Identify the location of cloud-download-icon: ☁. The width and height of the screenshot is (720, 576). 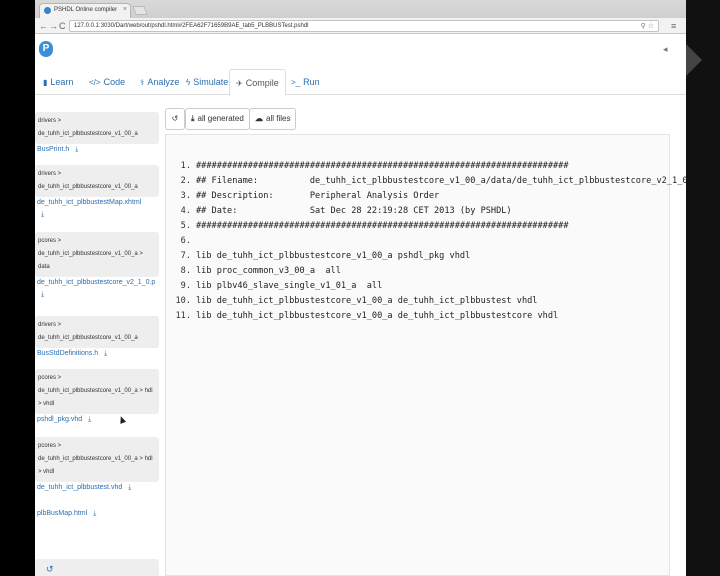
(259, 118).